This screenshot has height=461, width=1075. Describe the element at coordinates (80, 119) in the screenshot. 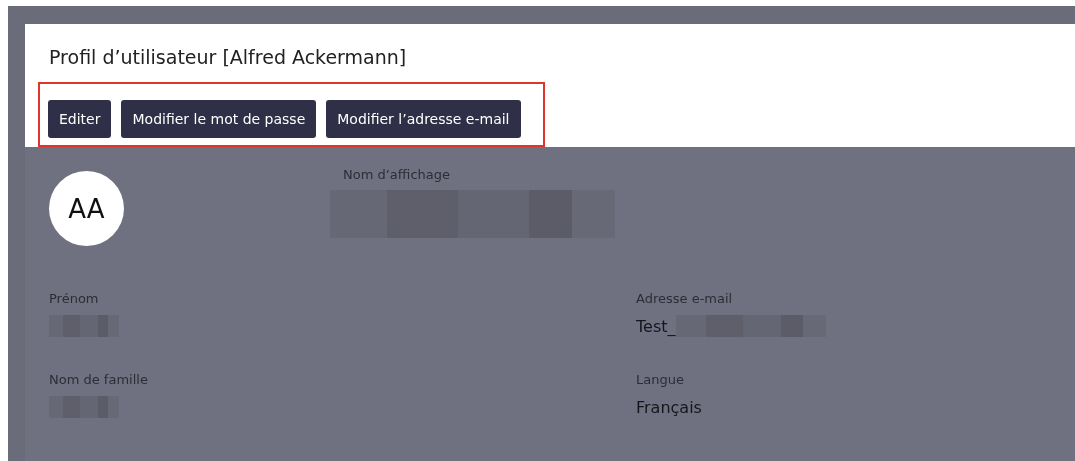

I see `action-button: Editer` at that location.